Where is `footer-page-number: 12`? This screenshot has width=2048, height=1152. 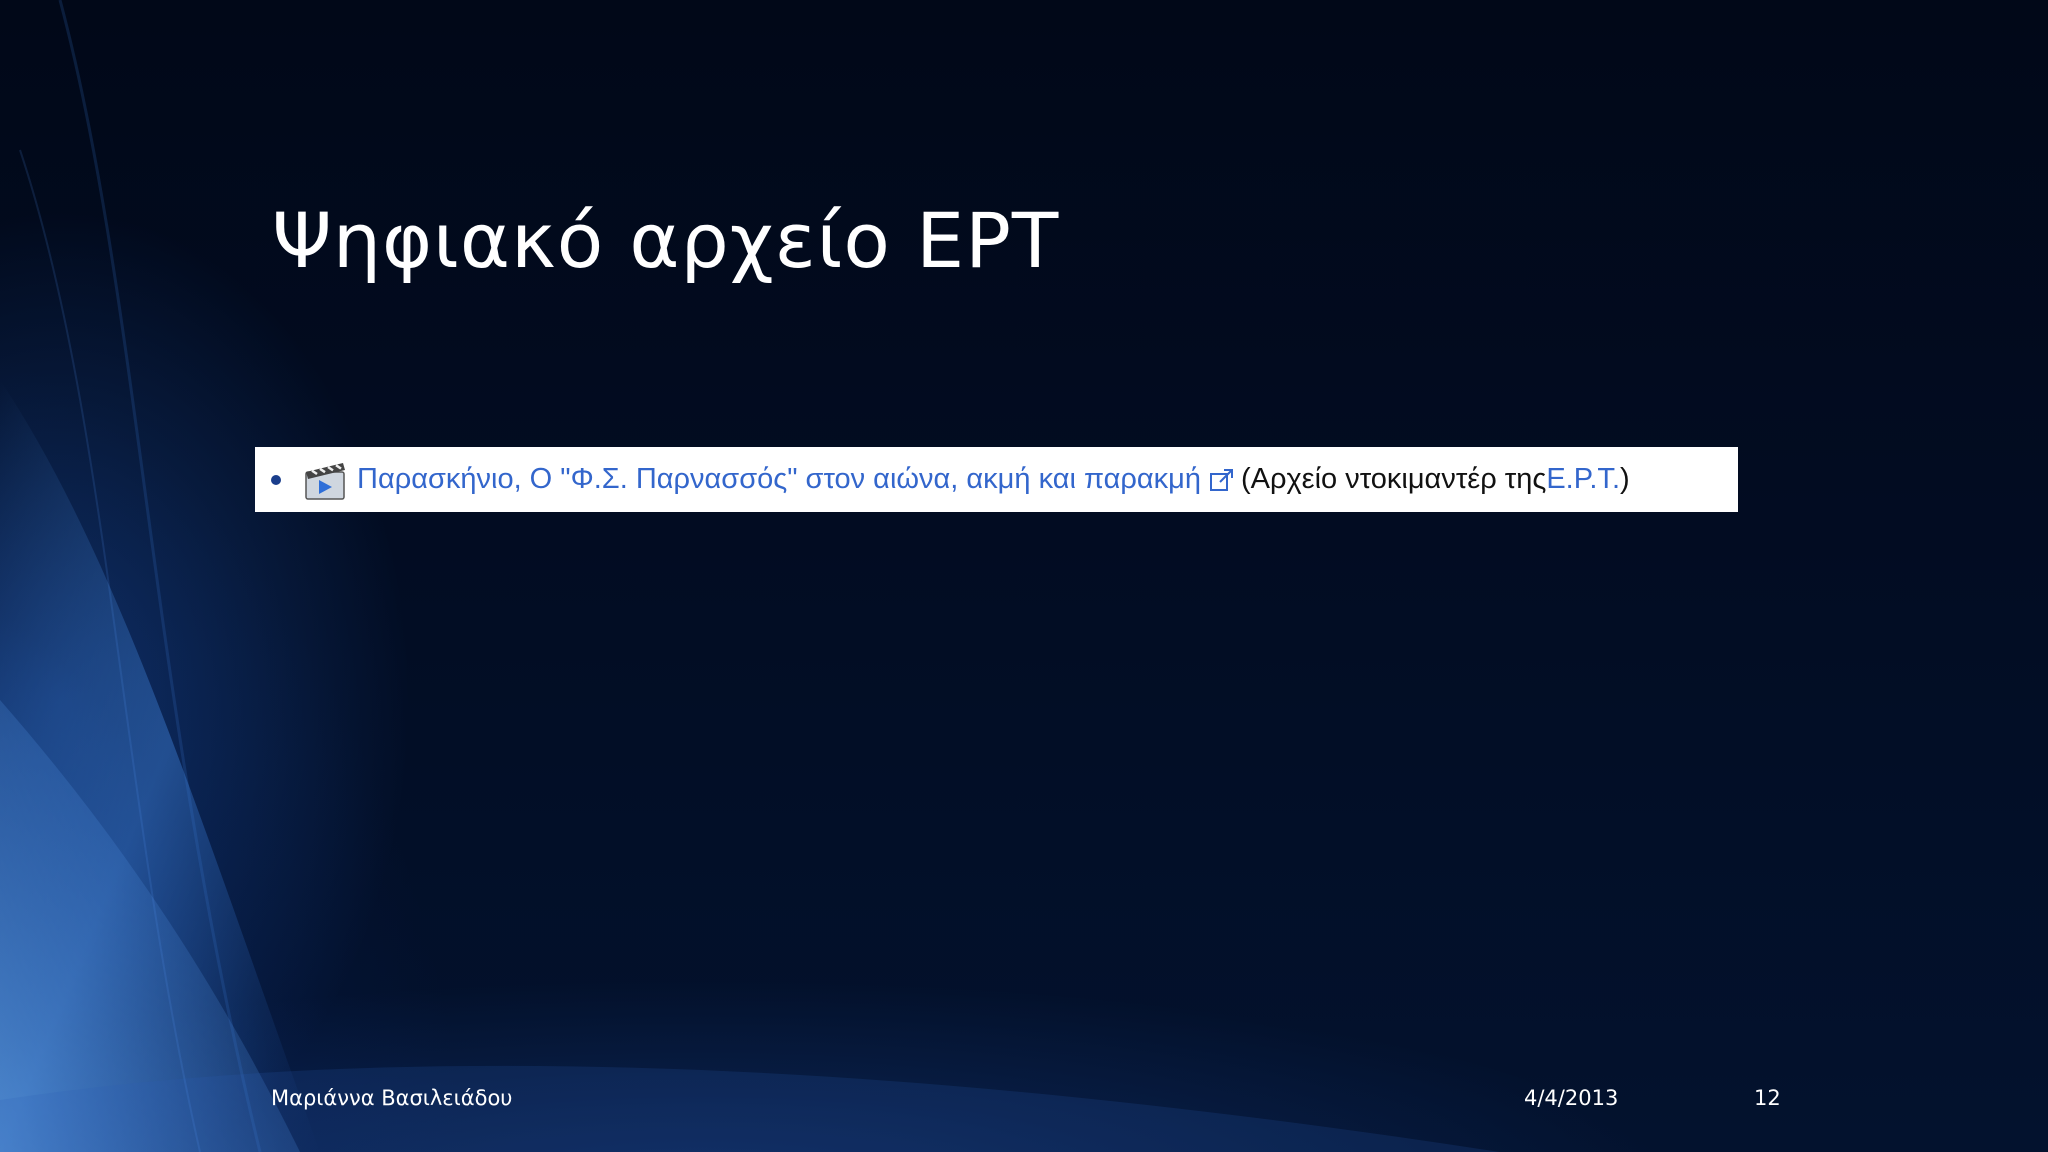 footer-page-number: 12 is located at coordinates (1767, 1098).